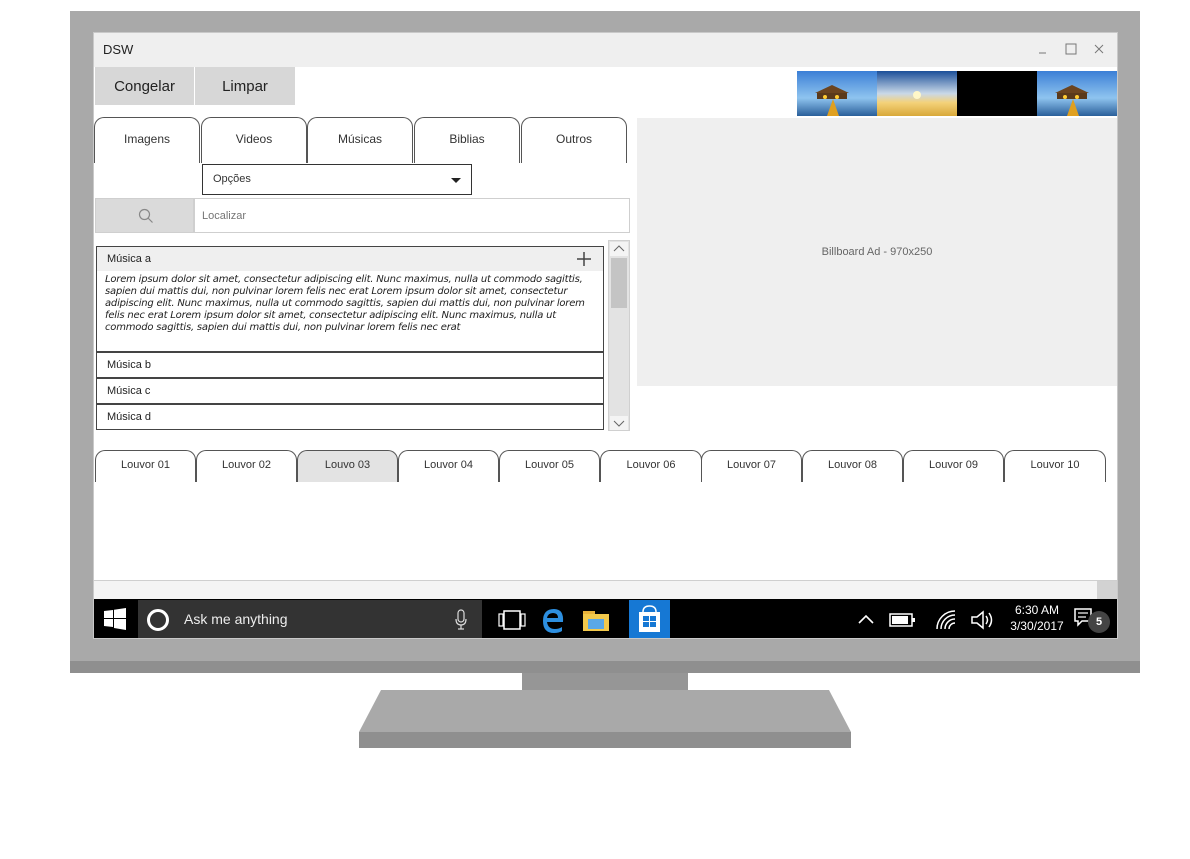 This screenshot has height=859, width=1190. I want to click on tab-videos: Videos, so click(254, 140).